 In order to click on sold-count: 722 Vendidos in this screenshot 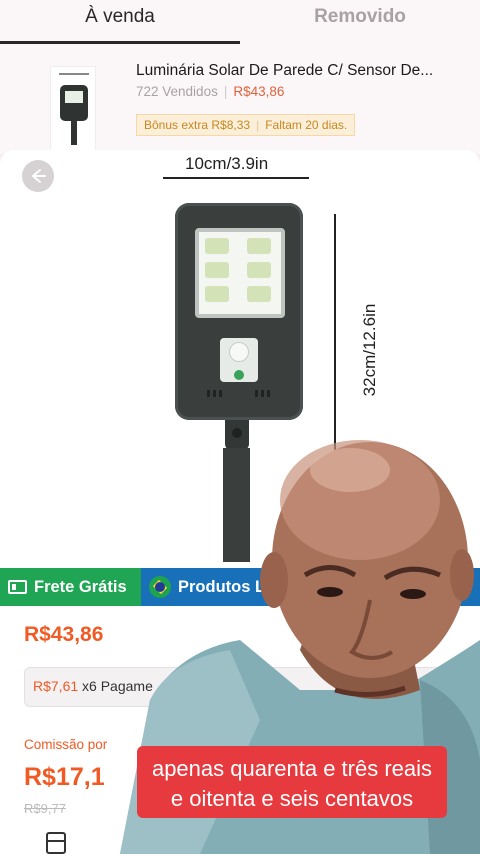, I will do `click(177, 91)`.